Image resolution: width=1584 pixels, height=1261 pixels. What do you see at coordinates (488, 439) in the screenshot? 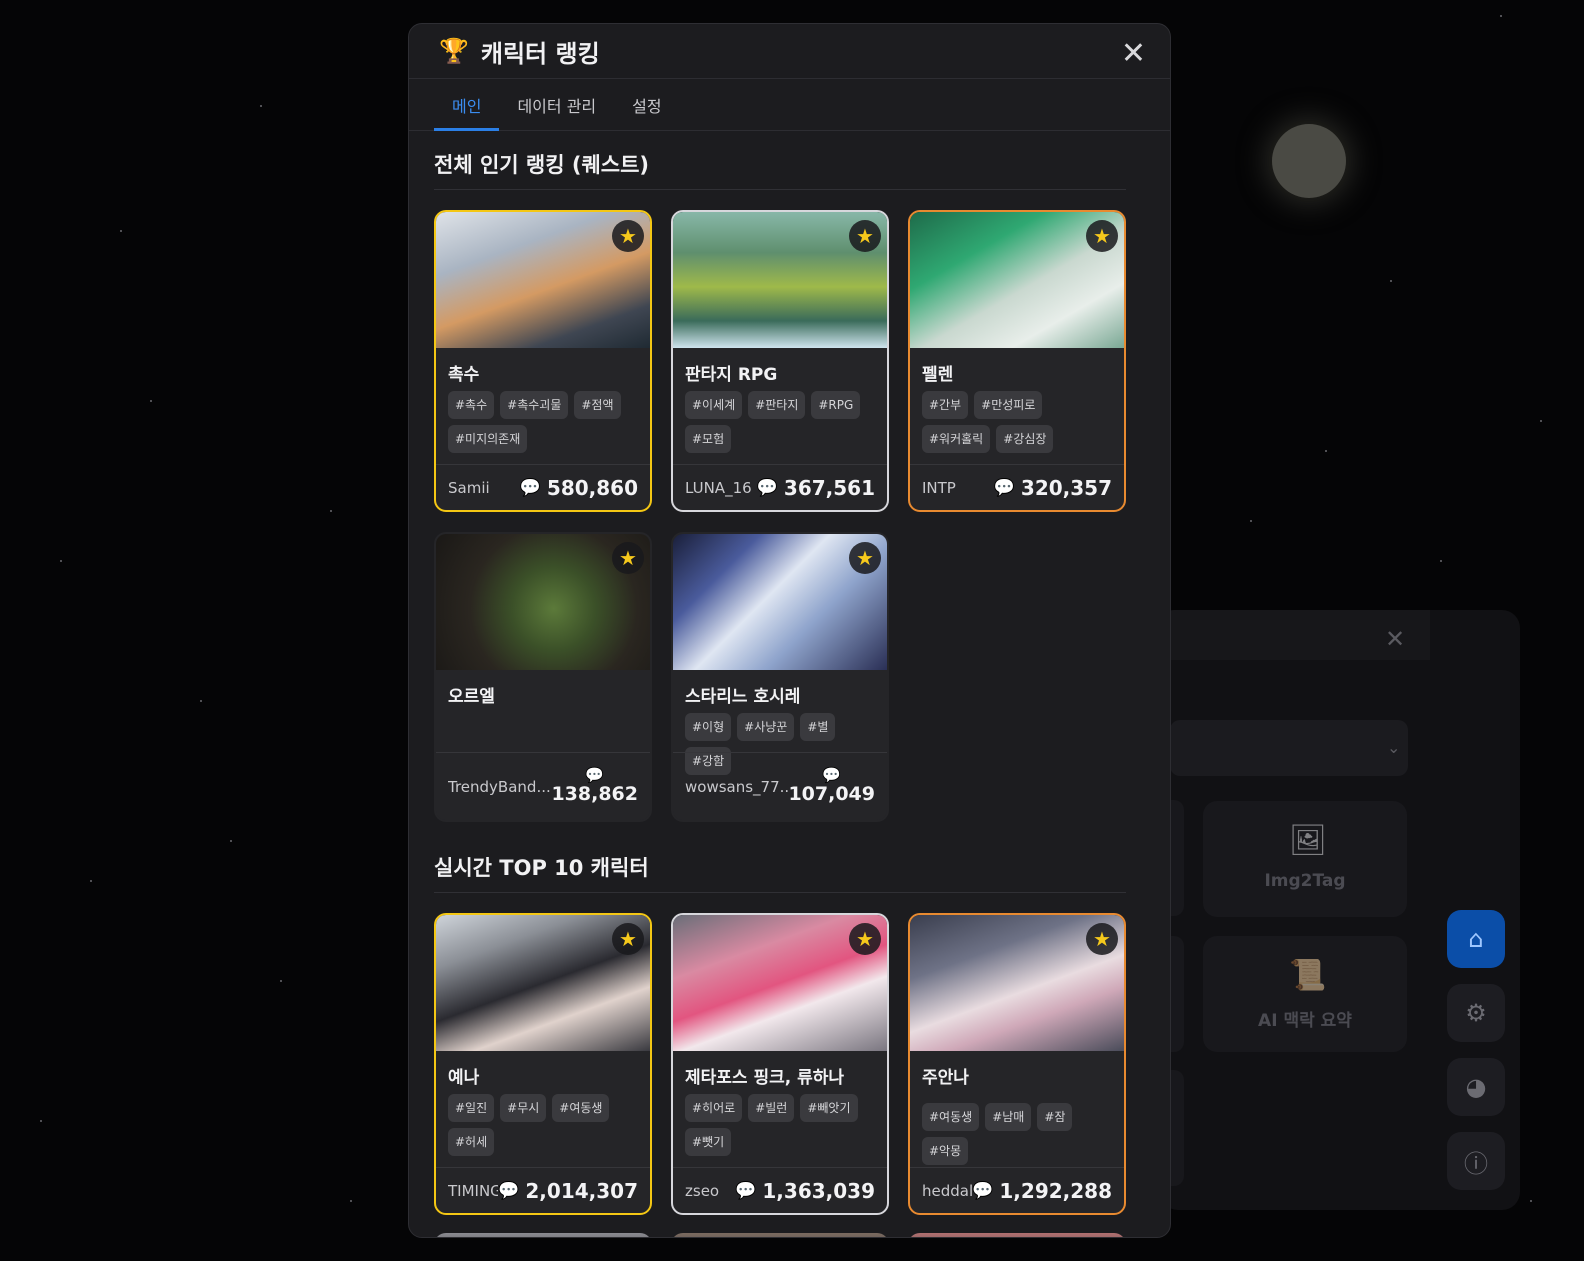
I see `tag: #미지의존재` at bounding box center [488, 439].